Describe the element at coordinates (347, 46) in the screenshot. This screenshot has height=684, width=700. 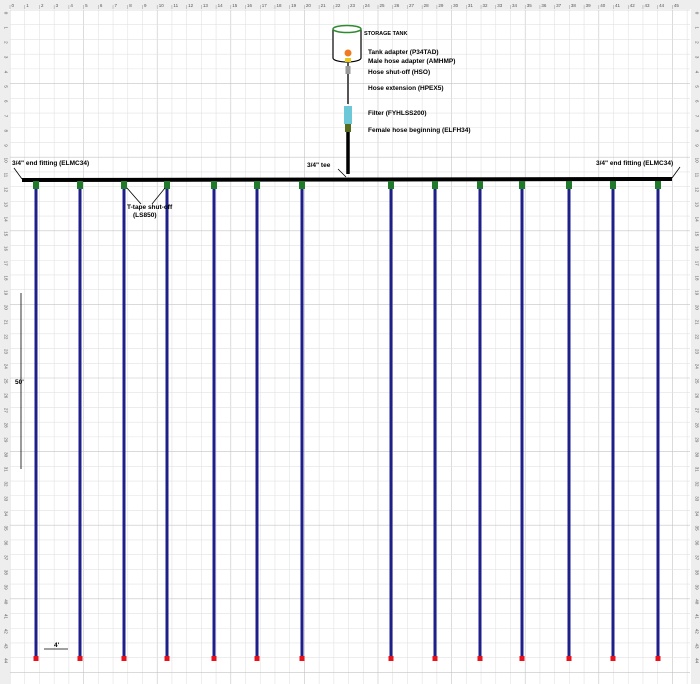
I see `tank-body` at that location.